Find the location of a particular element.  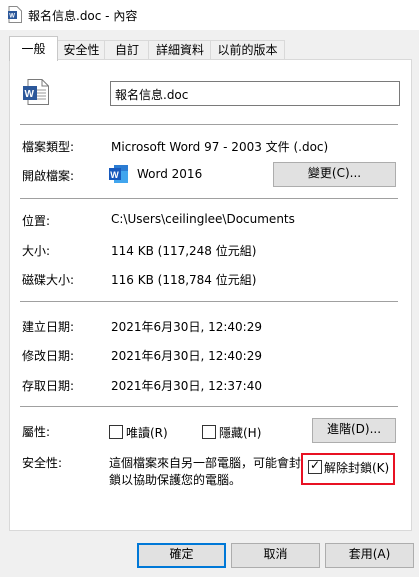

window-title: 報名信息.doc - 內容 is located at coordinates (83, 16).